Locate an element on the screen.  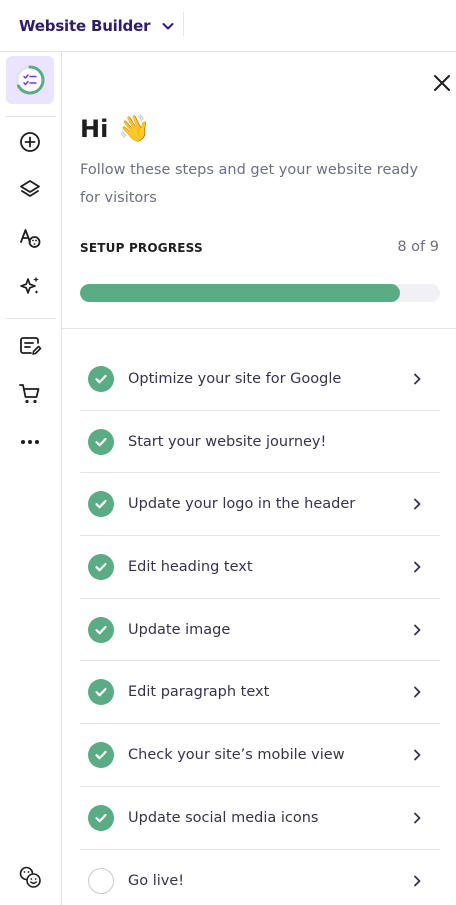
app-title: Website Builder is located at coordinates (85, 25).